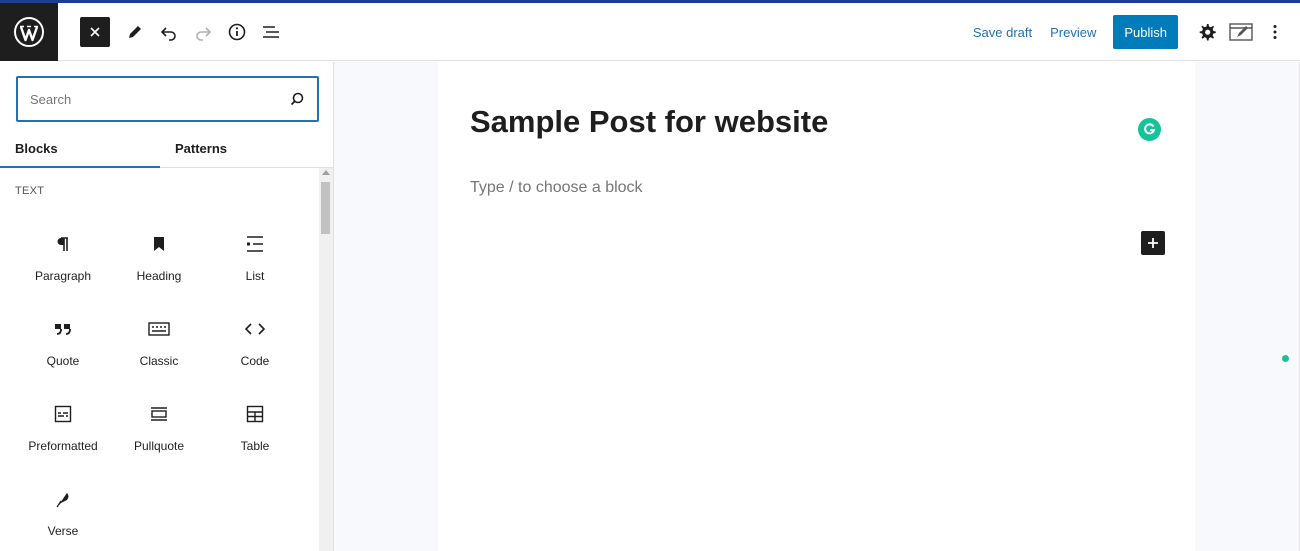 The width and height of the screenshot is (1300, 551). Describe the element at coordinates (1149, 129) in the screenshot. I see `grammarly-icon` at that location.